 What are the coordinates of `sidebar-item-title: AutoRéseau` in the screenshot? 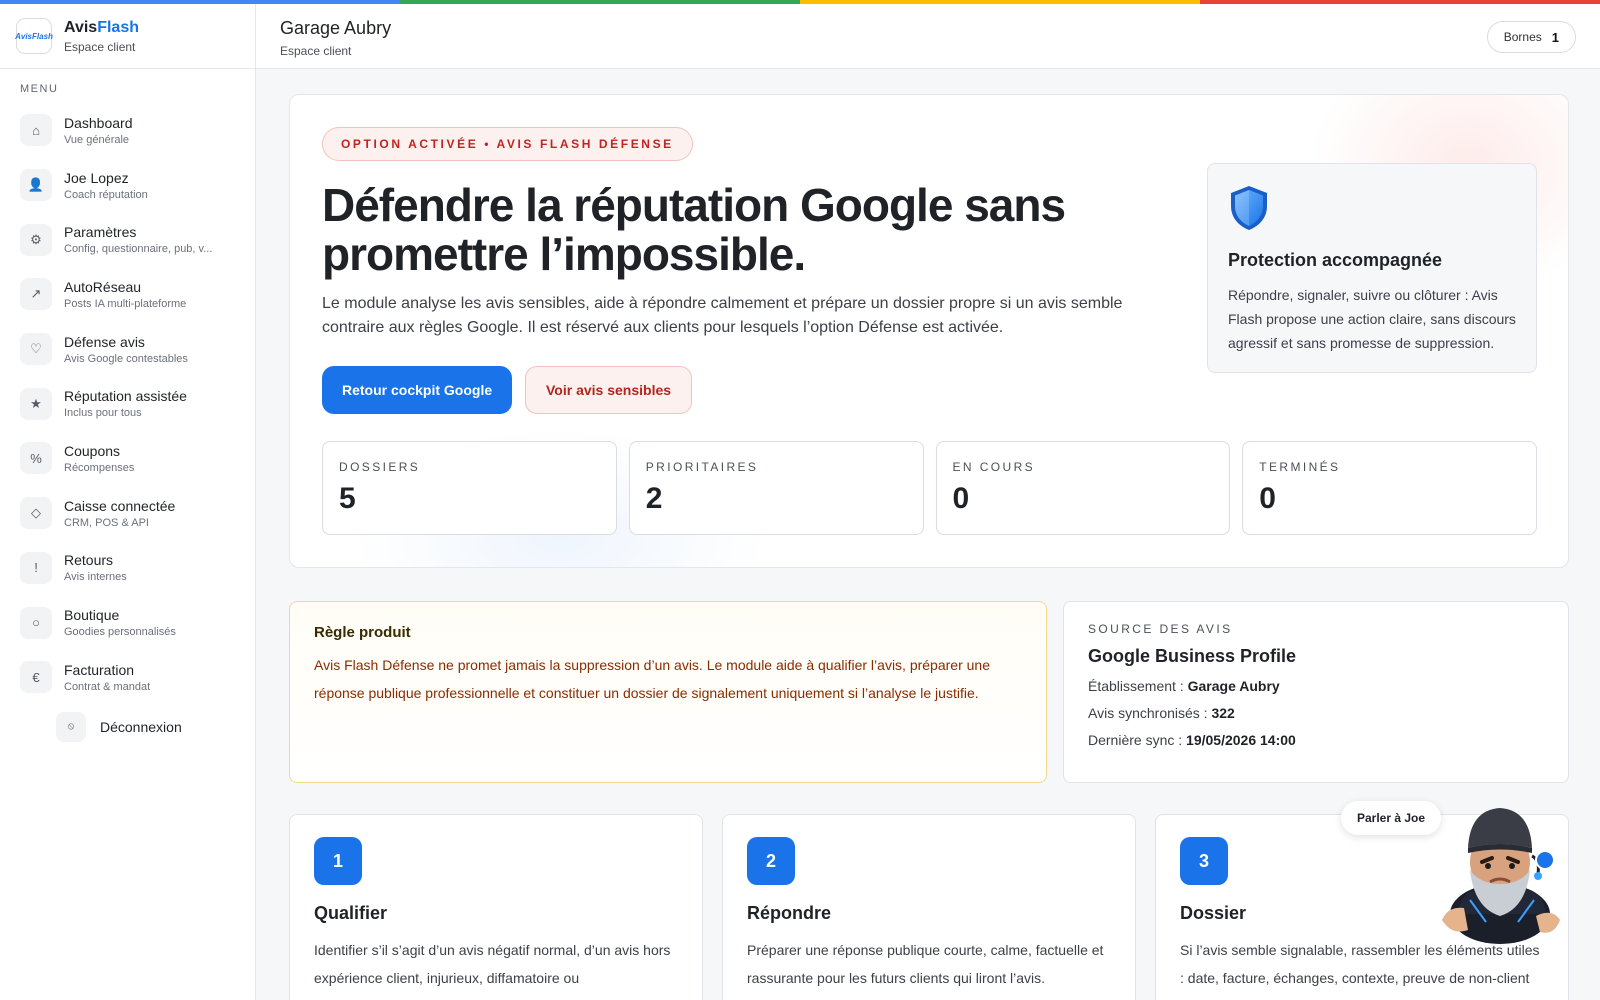 It's located at (103, 286).